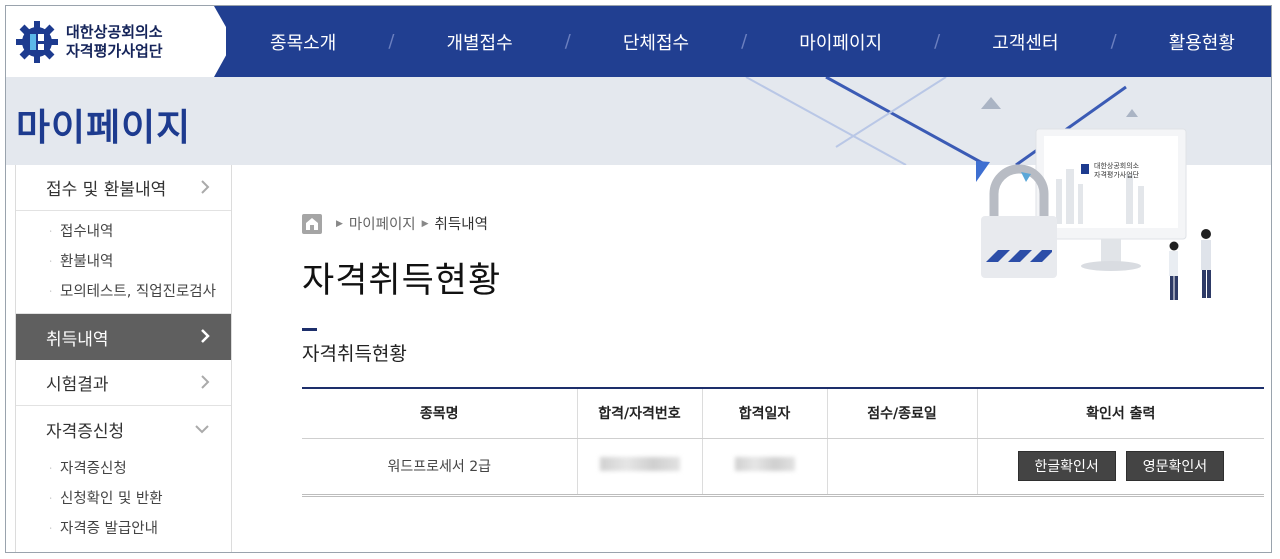 This screenshot has width=1280, height=559. Describe the element at coordinates (1174, 466) in the screenshot. I see `english-certificate-button: 영문확인서` at that location.